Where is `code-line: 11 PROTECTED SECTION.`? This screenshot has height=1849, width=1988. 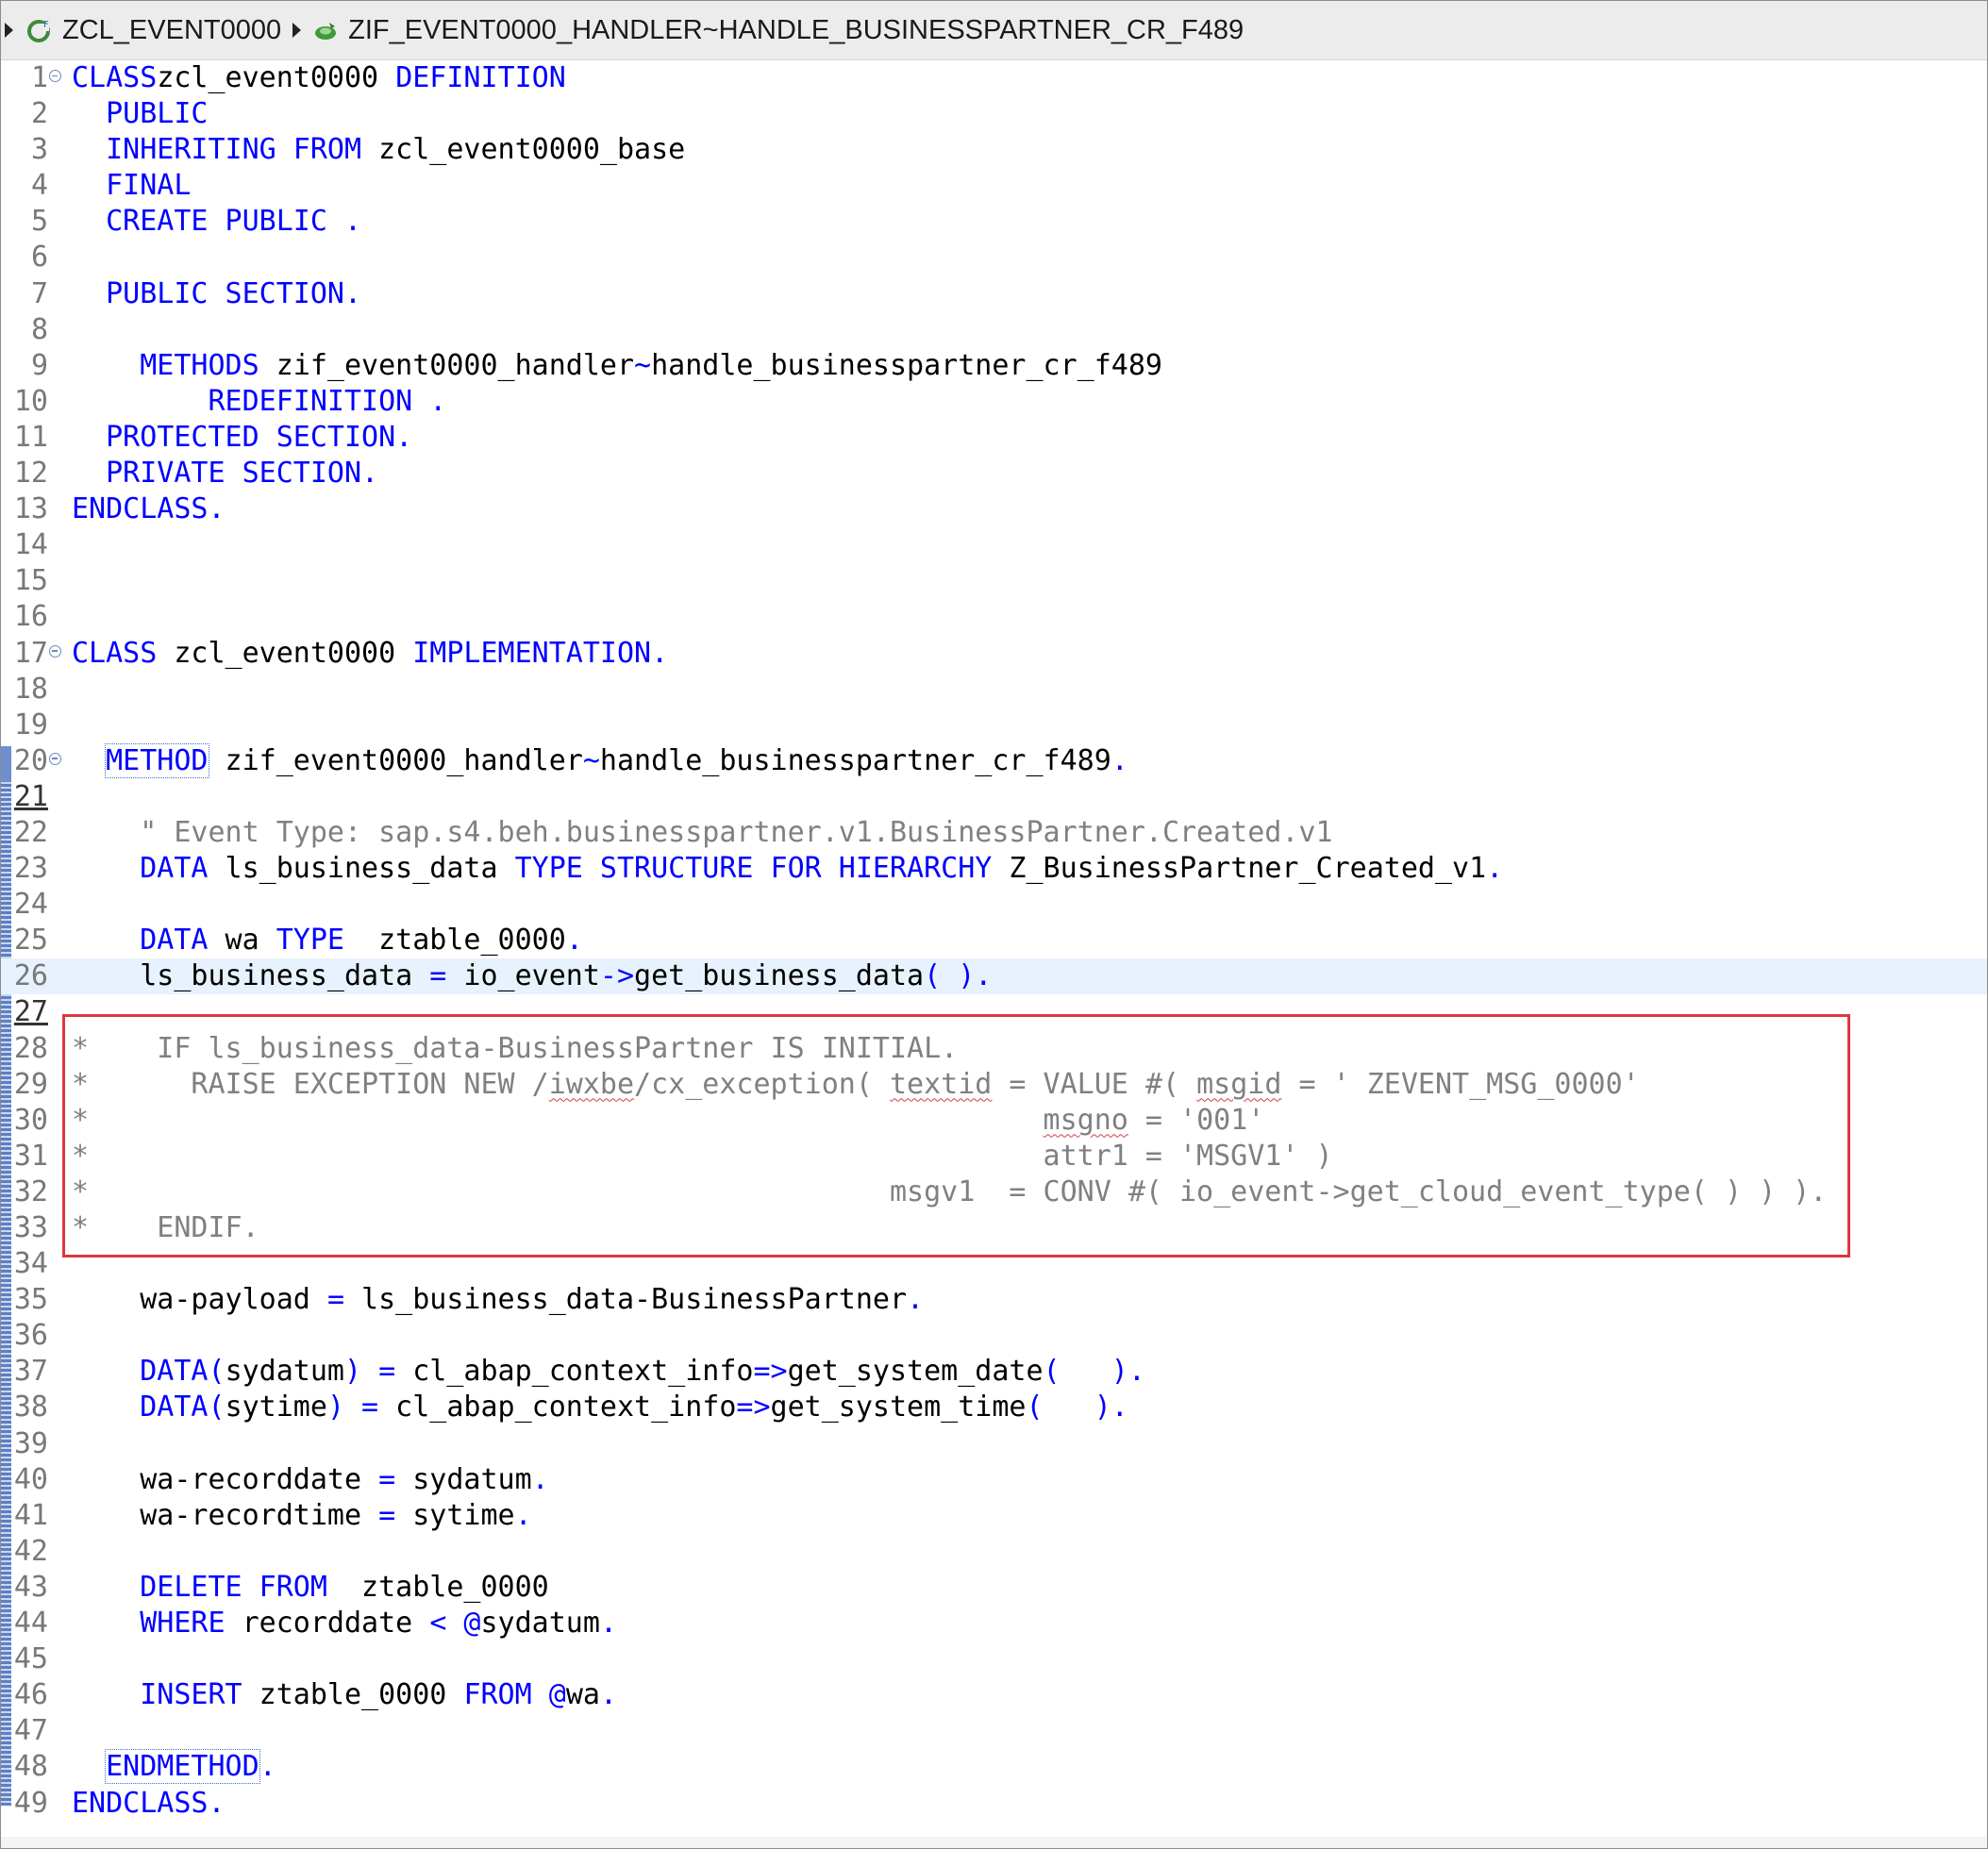 code-line: 11 PROTECTED SECTION. is located at coordinates (994, 438).